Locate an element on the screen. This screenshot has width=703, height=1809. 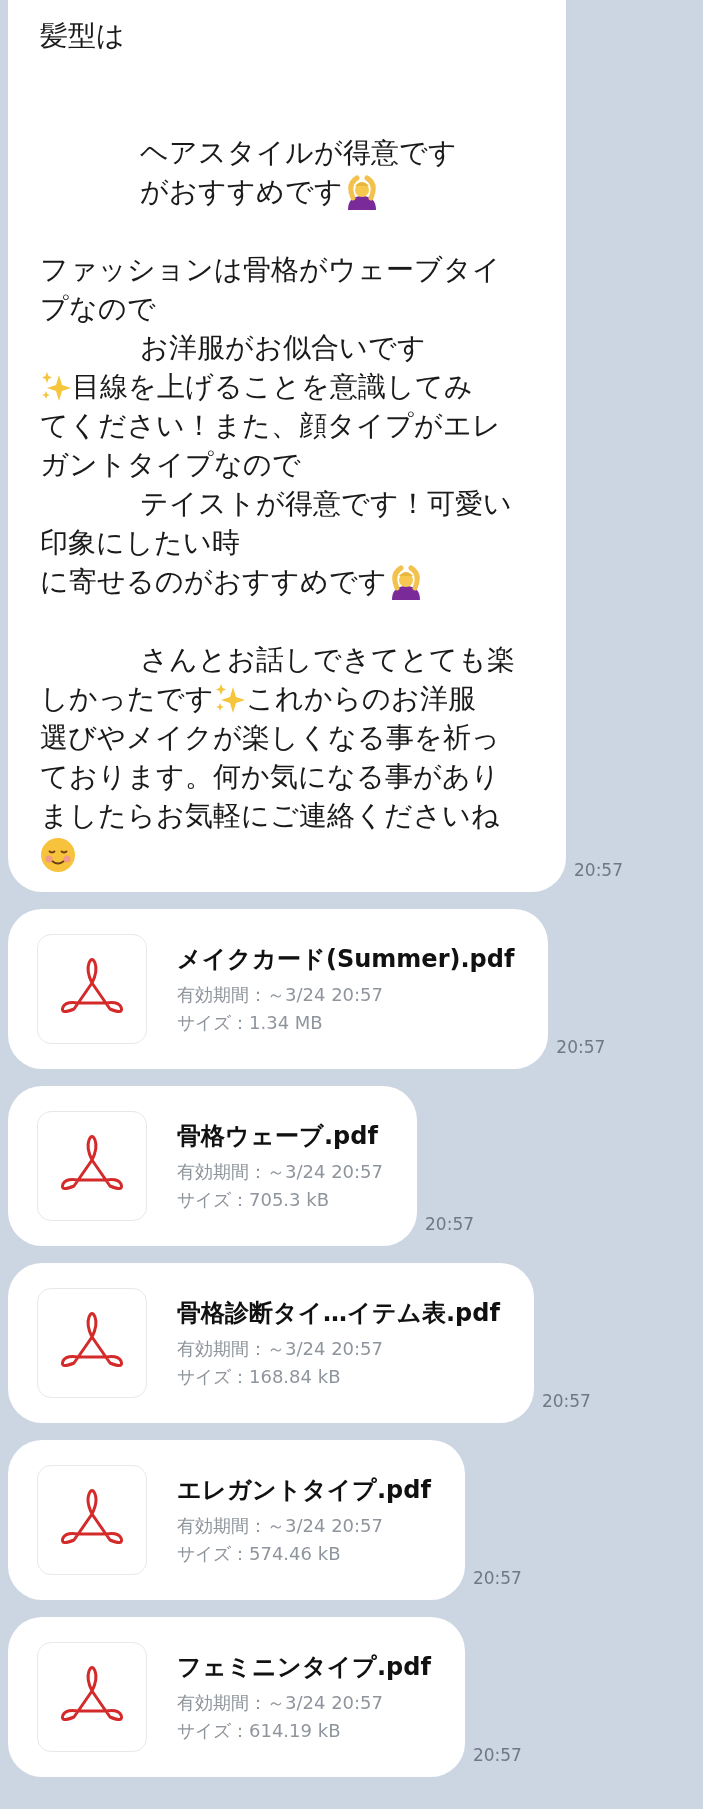
message-text: てください！また、顔タイプがエレ is located at coordinates (270, 425).